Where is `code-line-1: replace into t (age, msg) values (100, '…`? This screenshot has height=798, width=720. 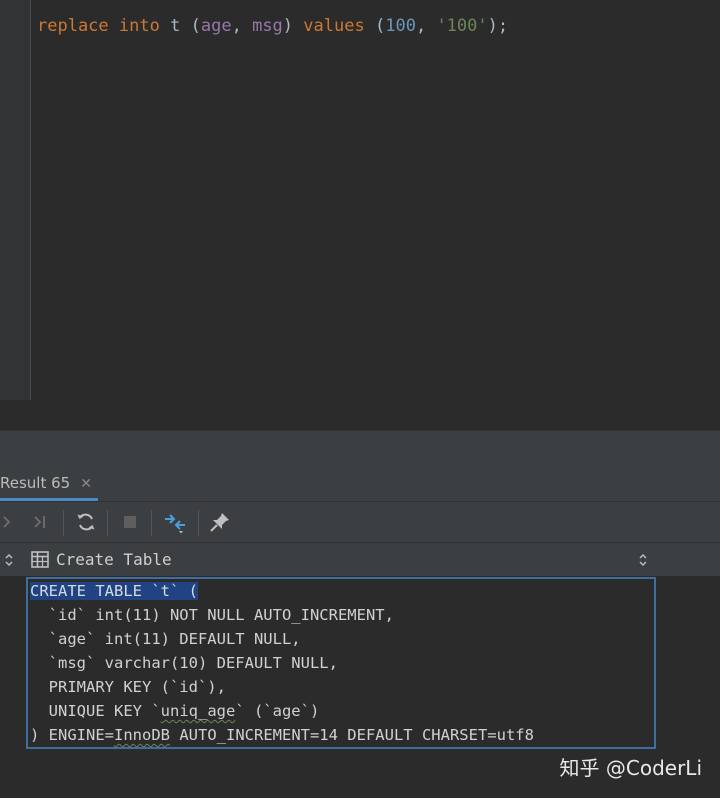 code-line-1: replace into t (age, msg) values (100, '… is located at coordinates (272, 26).